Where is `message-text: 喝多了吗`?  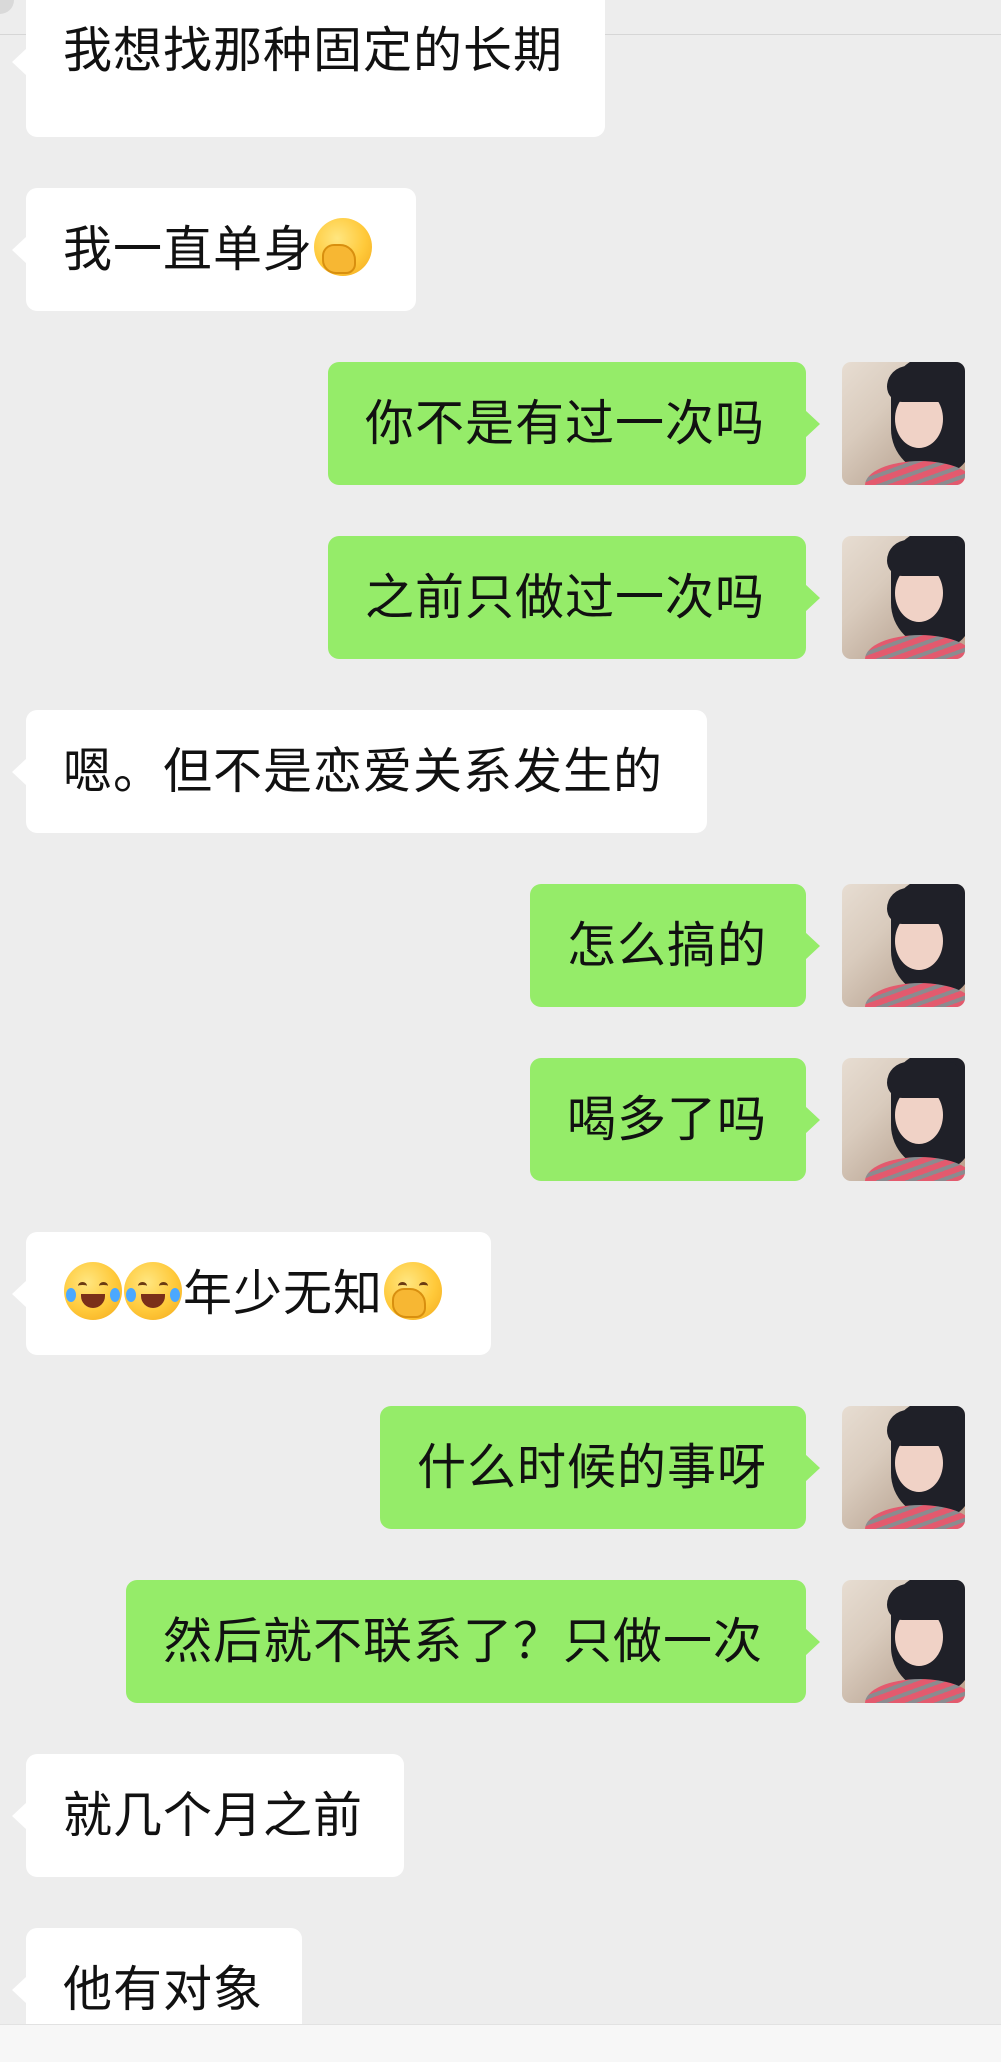
message-text: 喝多了吗 is located at coordinates (667, 1119).